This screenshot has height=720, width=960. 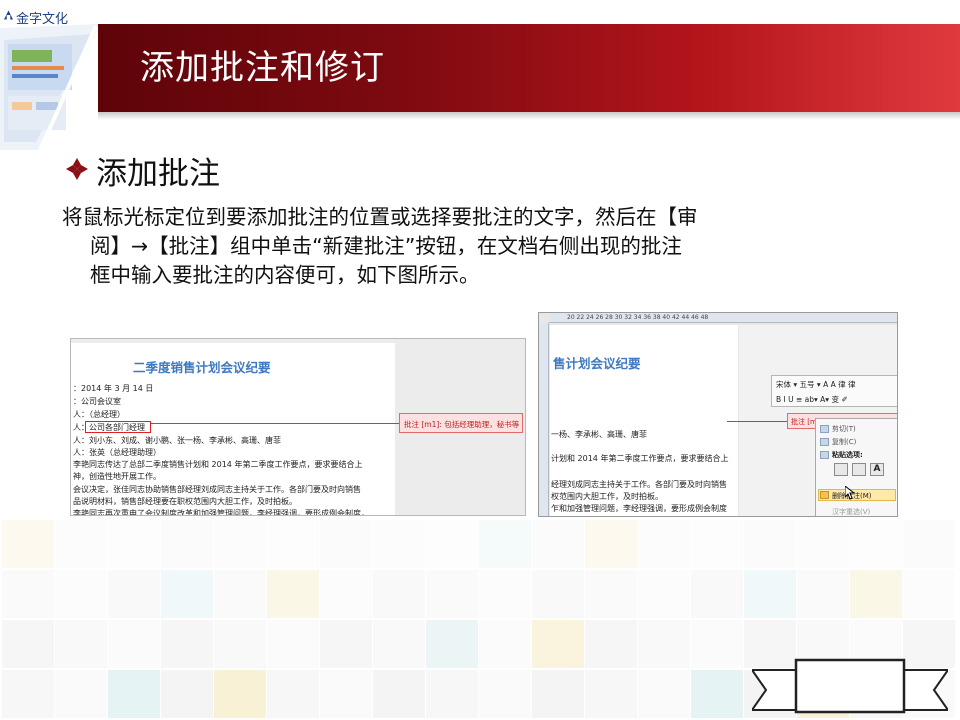 What do you see at coordinates (118, 427) in the screenshot?
I see `comment-highlight` at bounding box center [118, 427].